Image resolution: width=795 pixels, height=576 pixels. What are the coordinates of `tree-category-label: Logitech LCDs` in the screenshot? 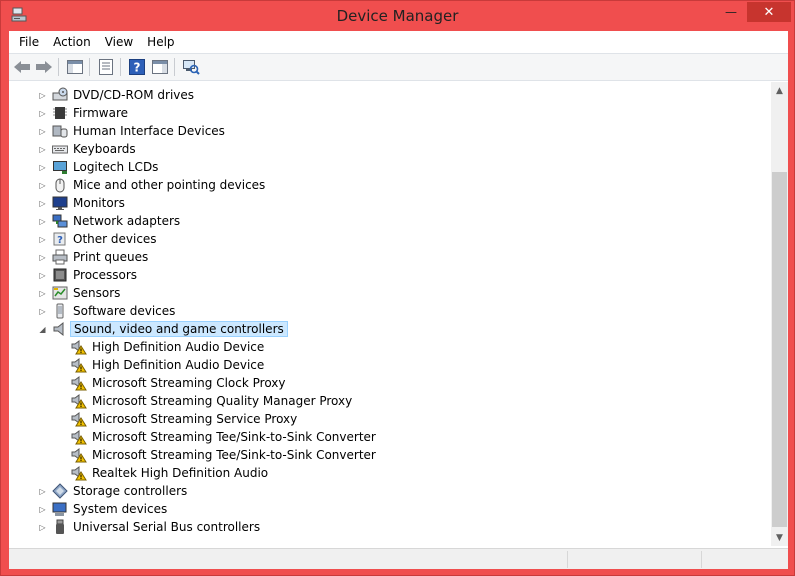 It's located at (115, 167).